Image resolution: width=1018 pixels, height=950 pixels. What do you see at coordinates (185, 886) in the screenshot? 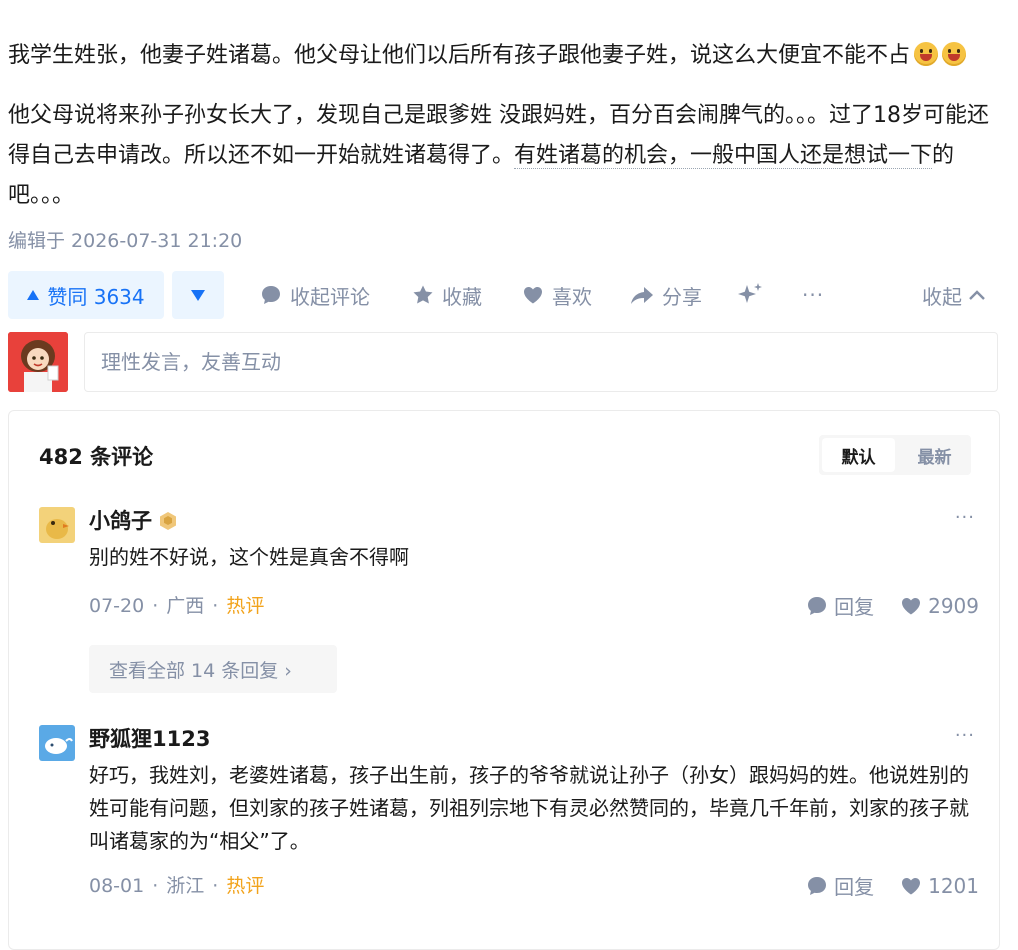
I see `comment-region: 浙江` at bounding box center [185, 886].